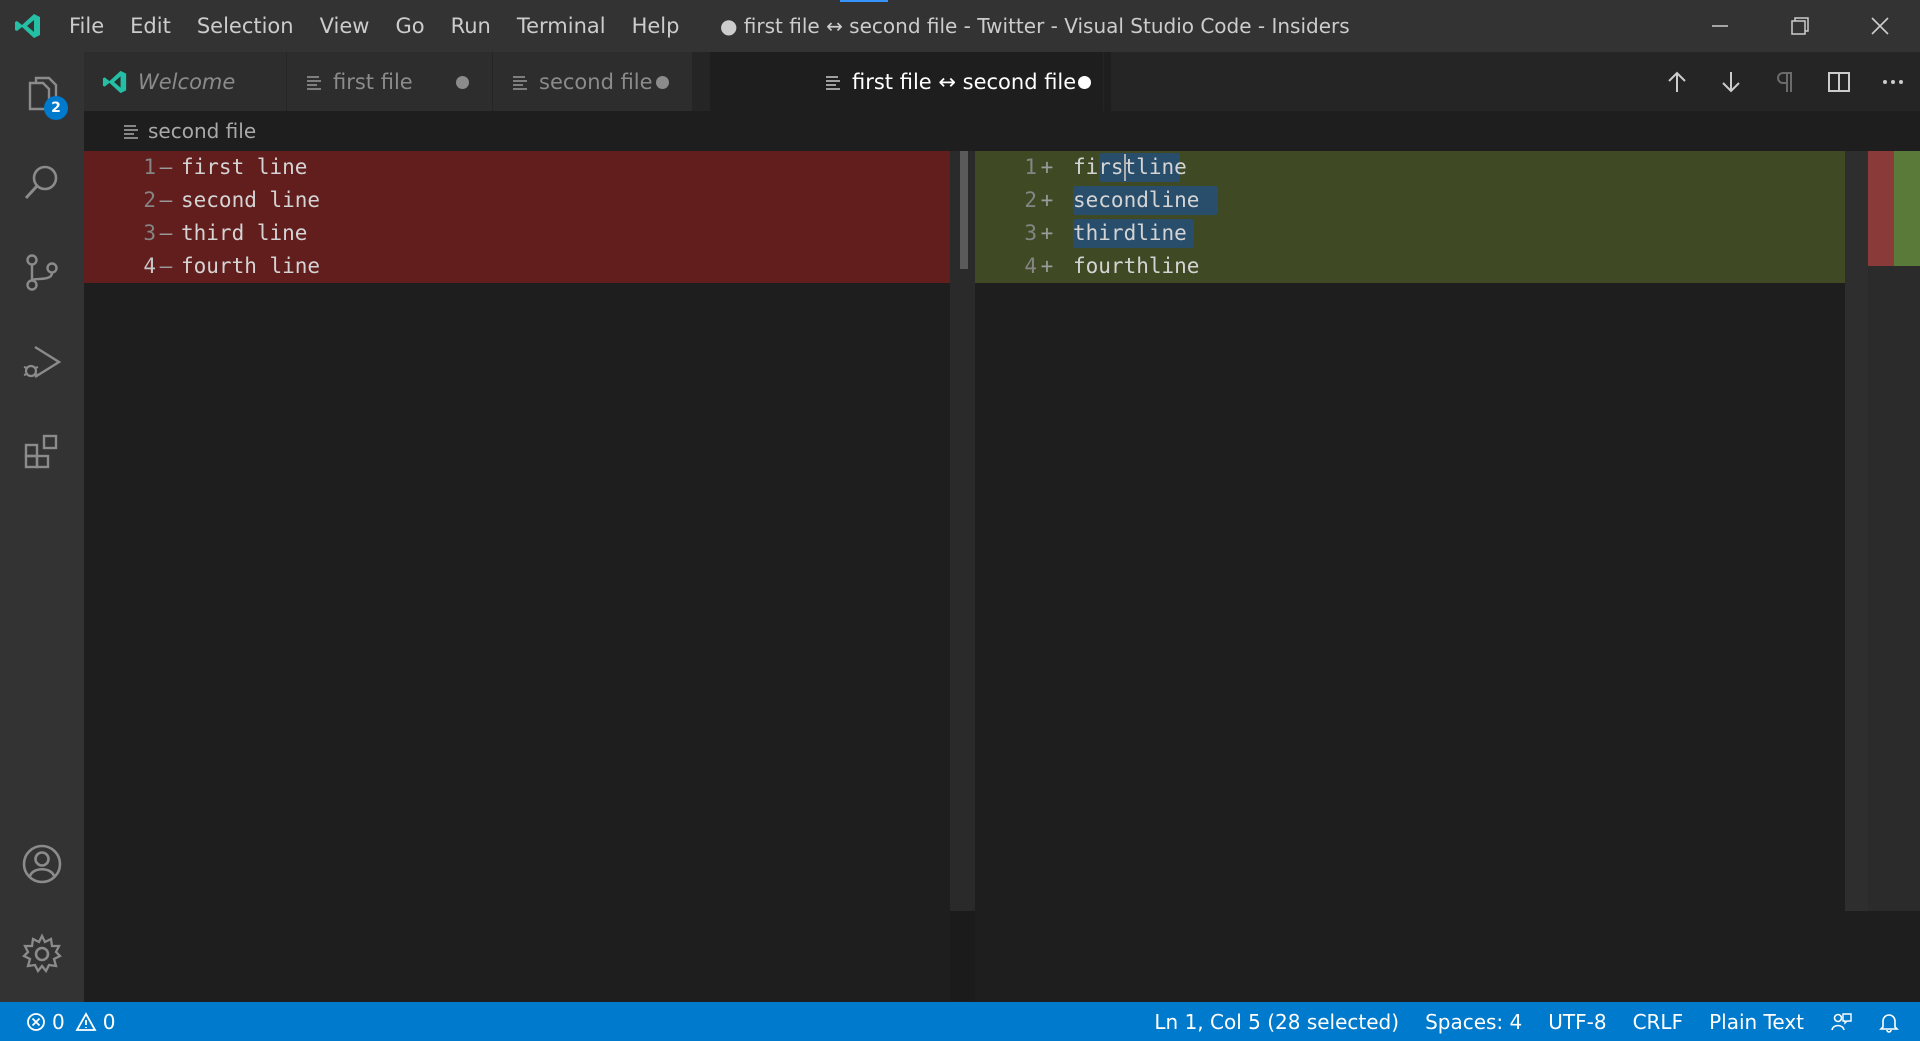 This screenshot has height=1041, width=1920. I want to click on editor-actions, so click(1785, 81).